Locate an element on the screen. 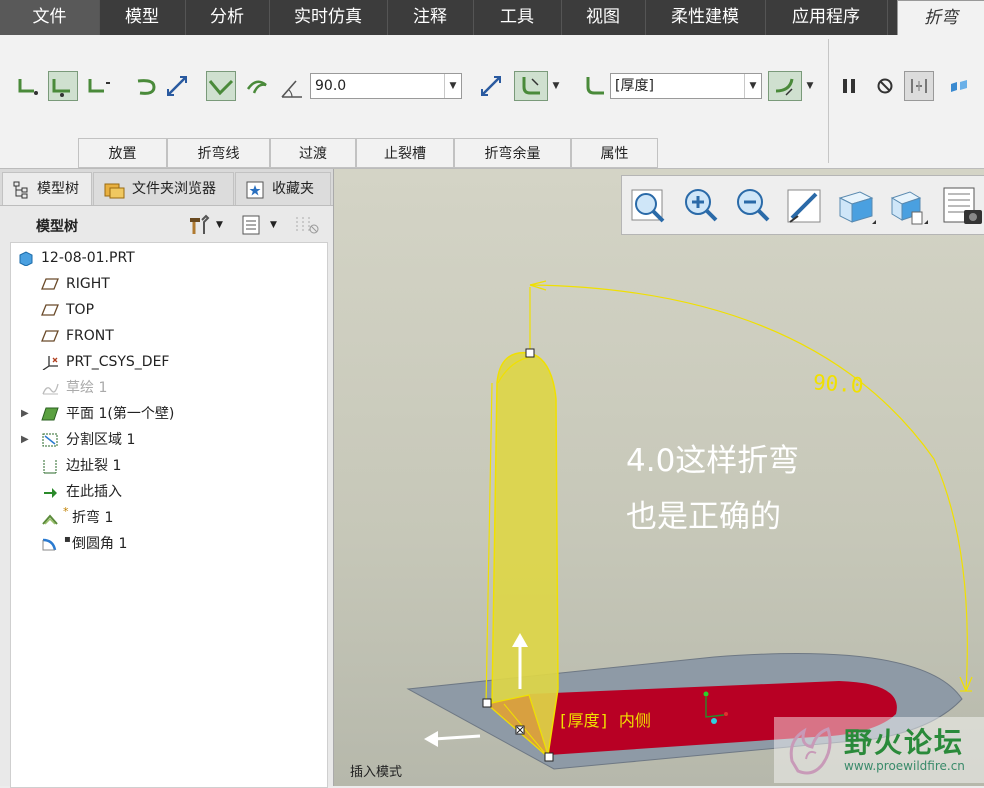  bend-inside-icon is located at coordinates (784, 87).